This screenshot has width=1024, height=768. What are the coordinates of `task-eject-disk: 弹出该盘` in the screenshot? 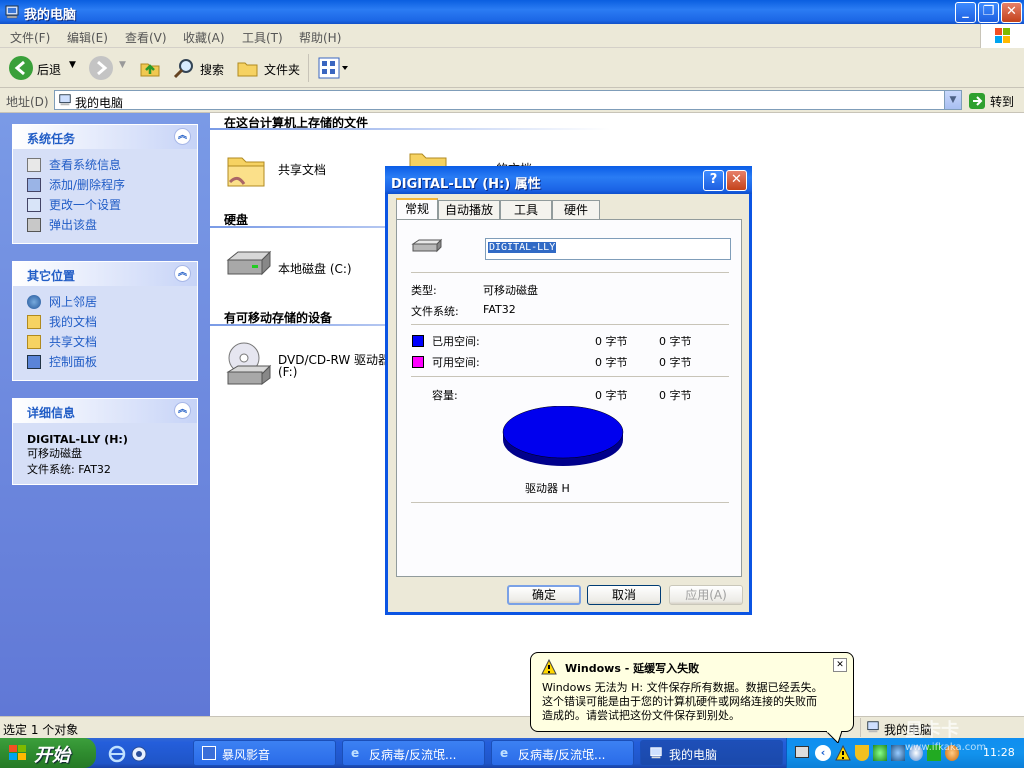 It's located at (105, 225).